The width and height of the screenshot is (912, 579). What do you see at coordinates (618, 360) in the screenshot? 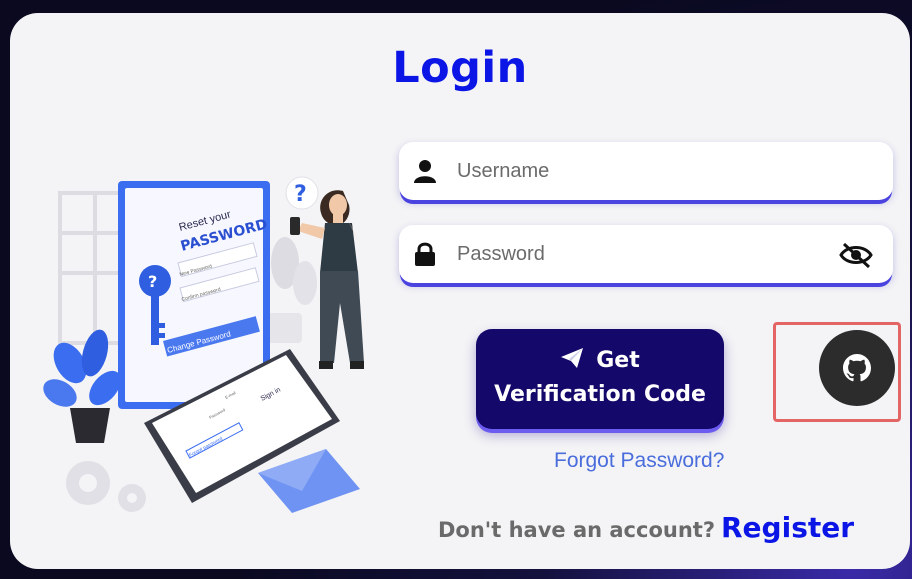
I see `verify-button-line1: Get` at bounding box center [618, 360].